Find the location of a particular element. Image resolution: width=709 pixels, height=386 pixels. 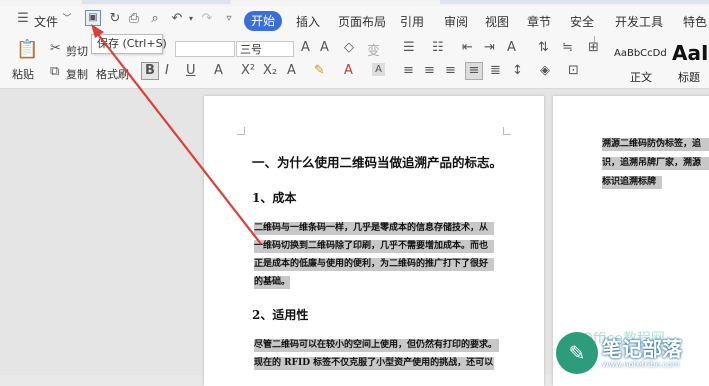

watermark-url: www.notetribe.com is located at coordinates (641, 364).